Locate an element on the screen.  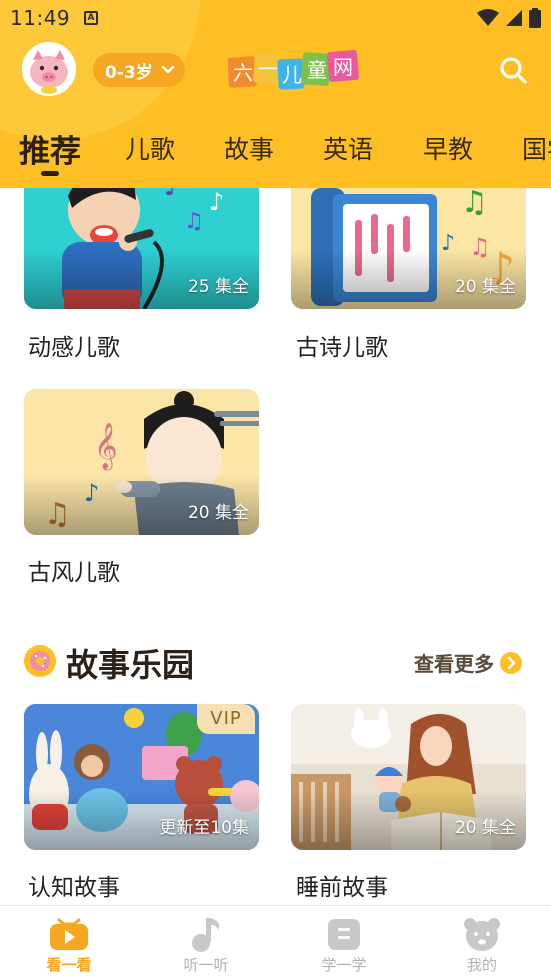
bottom-nav: 看一看 听一听 学一学 我的 is located at coordinates (275, 942).